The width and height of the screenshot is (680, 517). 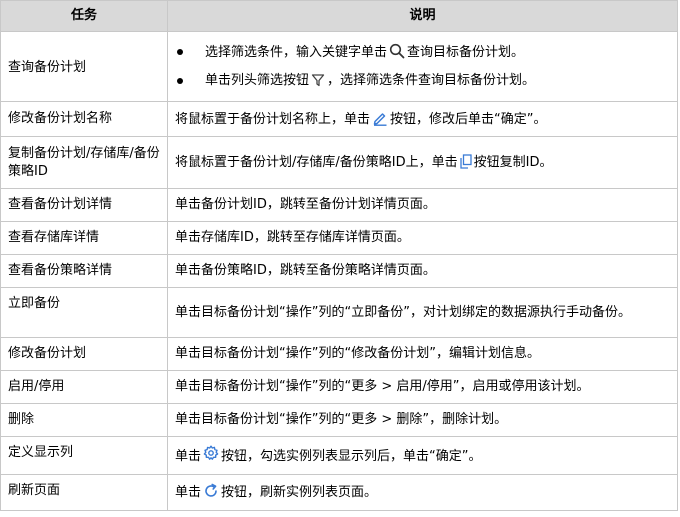 I want to click on task-cell: 查看备份计划详情, so click(x=84, y=205).